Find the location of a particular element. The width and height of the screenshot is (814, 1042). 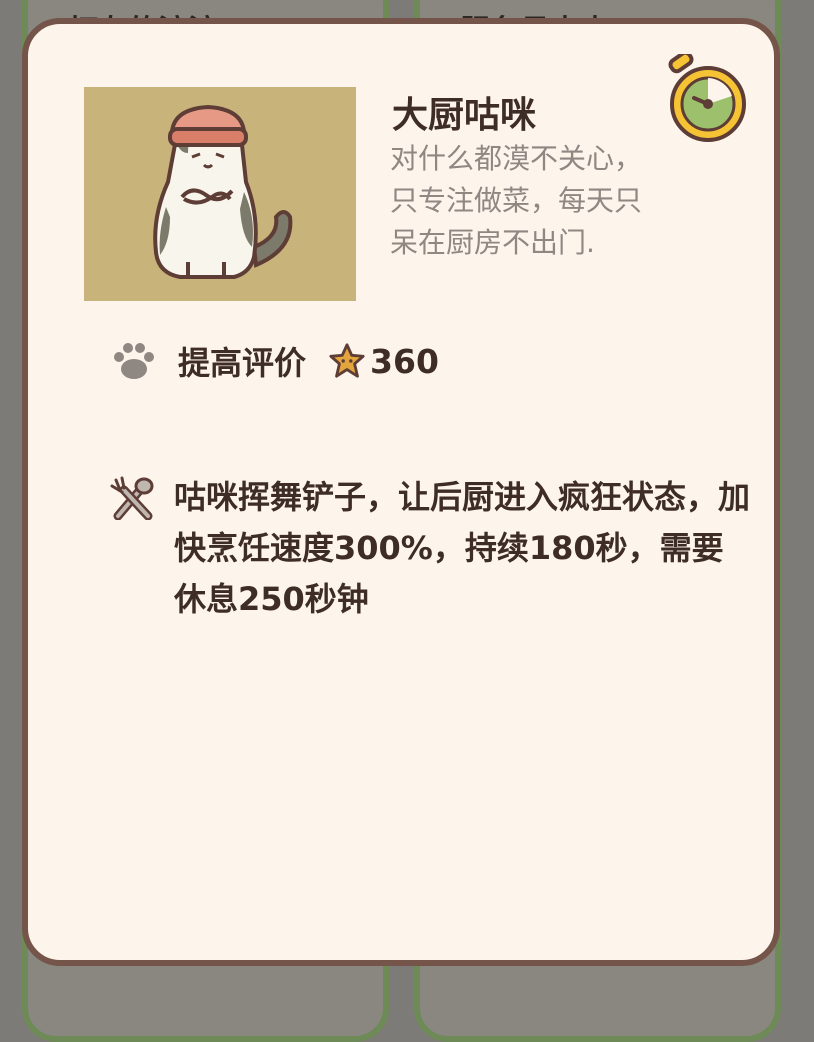

stopwatch-icon is located at coordinates (707, 97).